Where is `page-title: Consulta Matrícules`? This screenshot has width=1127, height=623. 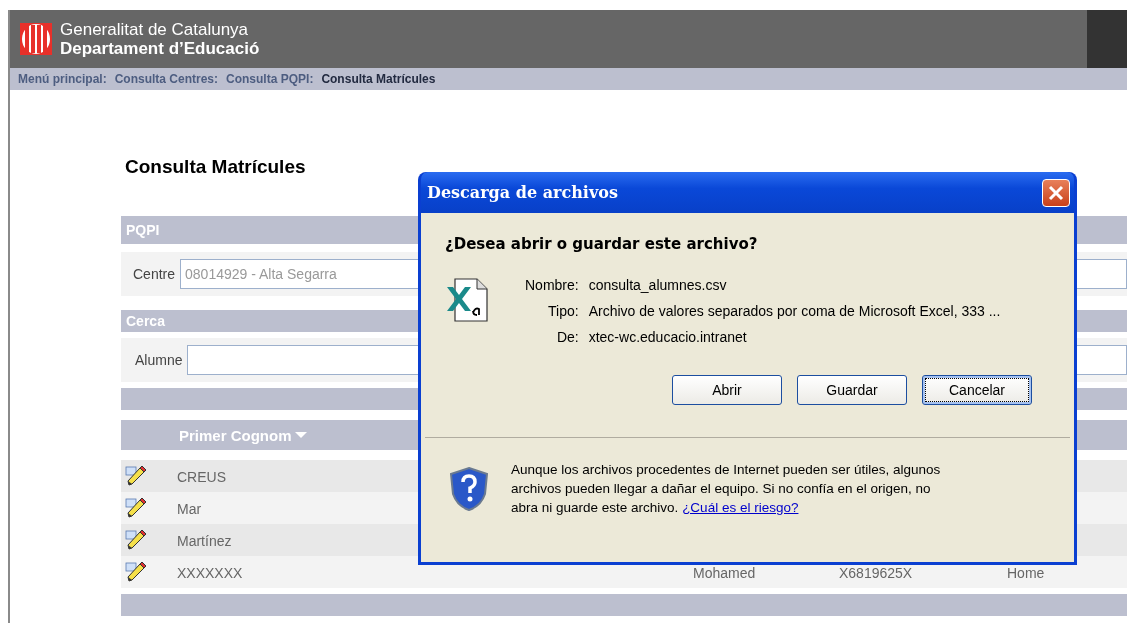 page-title: Consulta Matrícules is located at coordinates (215, 167).